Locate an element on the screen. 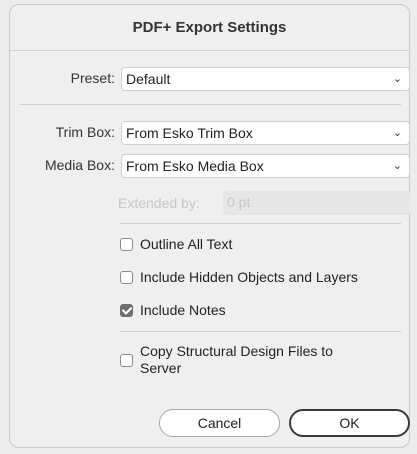 The image size is (417, 454). include-hidden-label: Include Hidden Objects and Layers is located at coordinates (249, 277).